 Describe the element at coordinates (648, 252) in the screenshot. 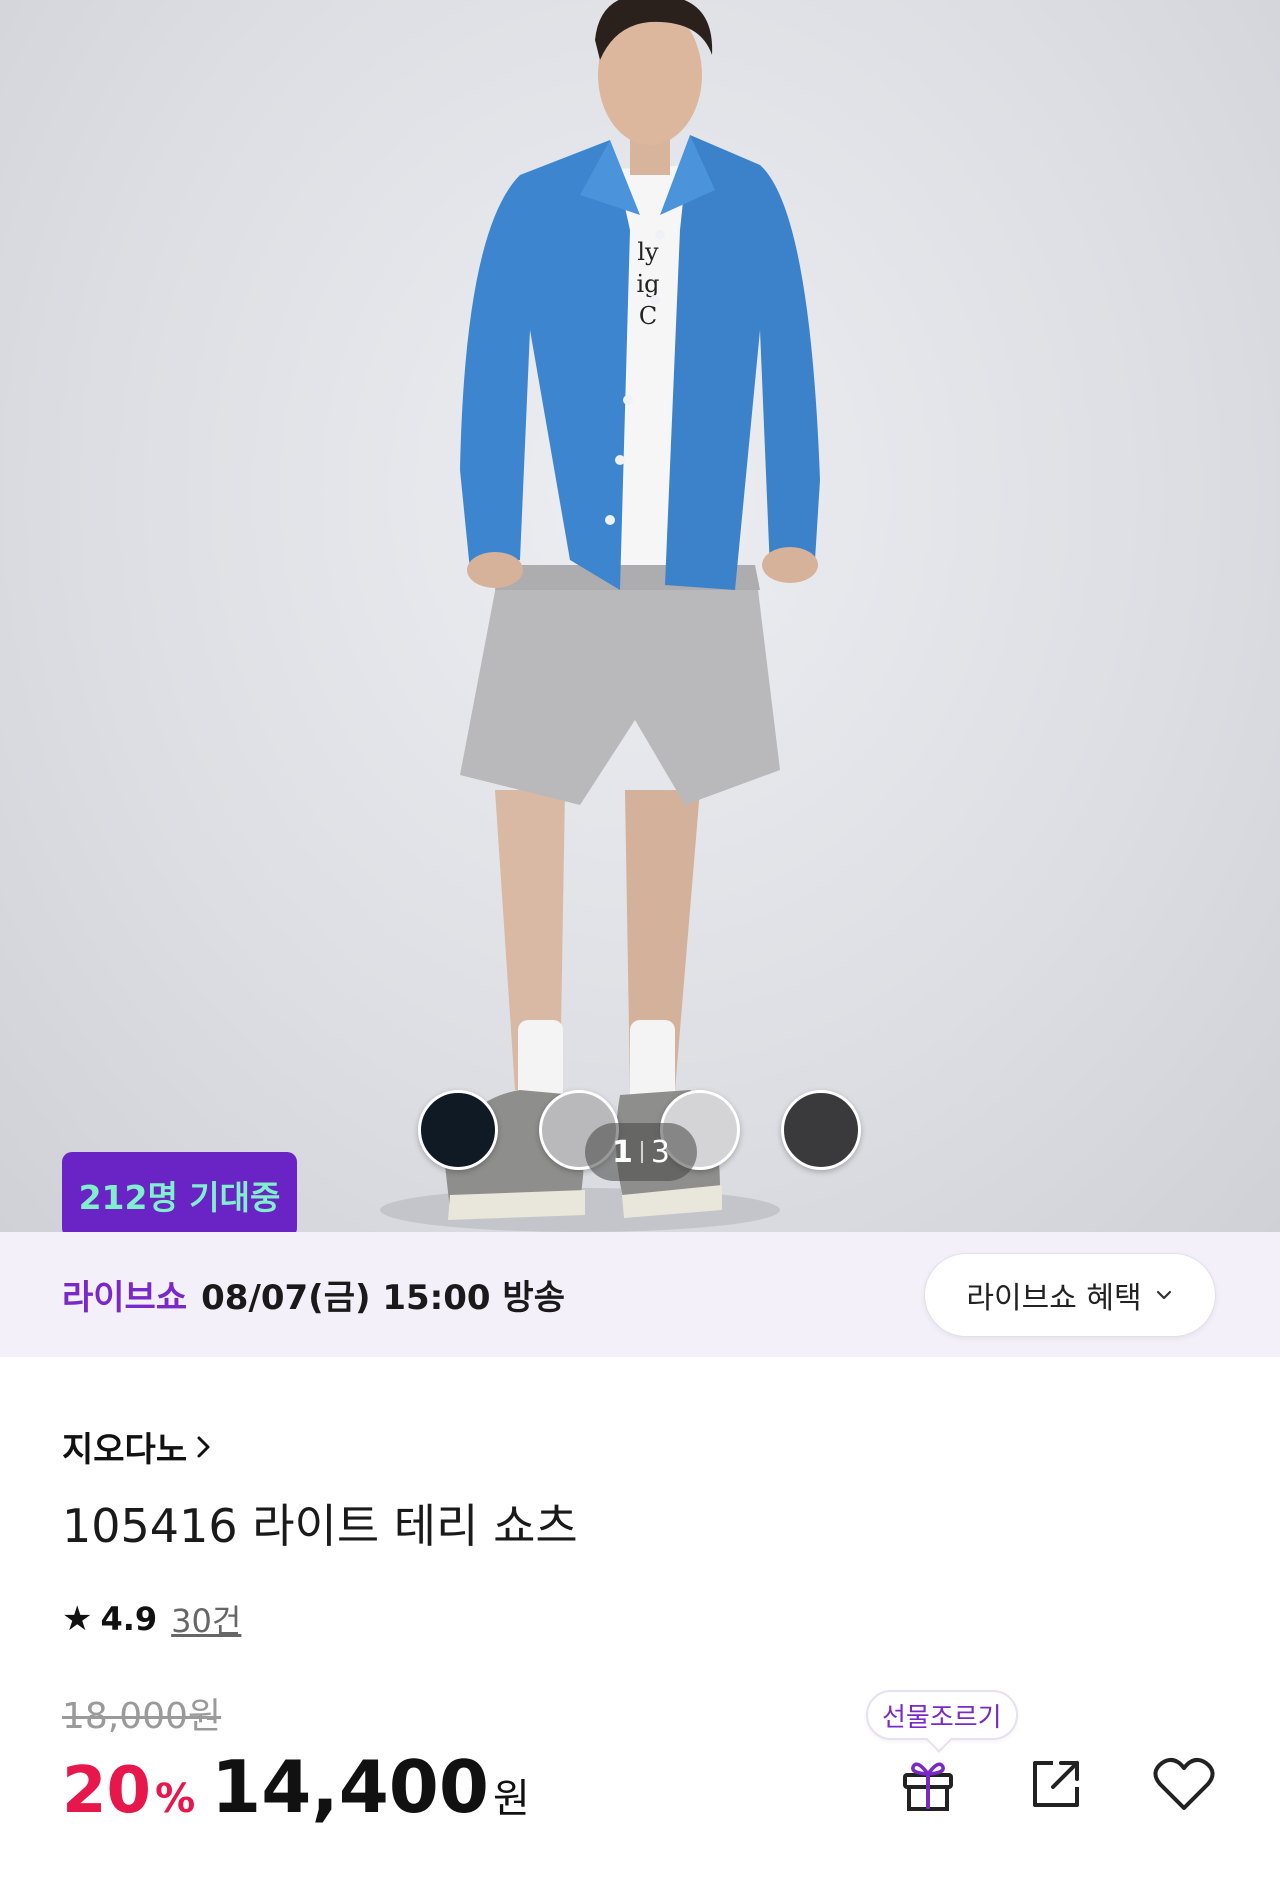

I see `svg-text: ly` at that location.